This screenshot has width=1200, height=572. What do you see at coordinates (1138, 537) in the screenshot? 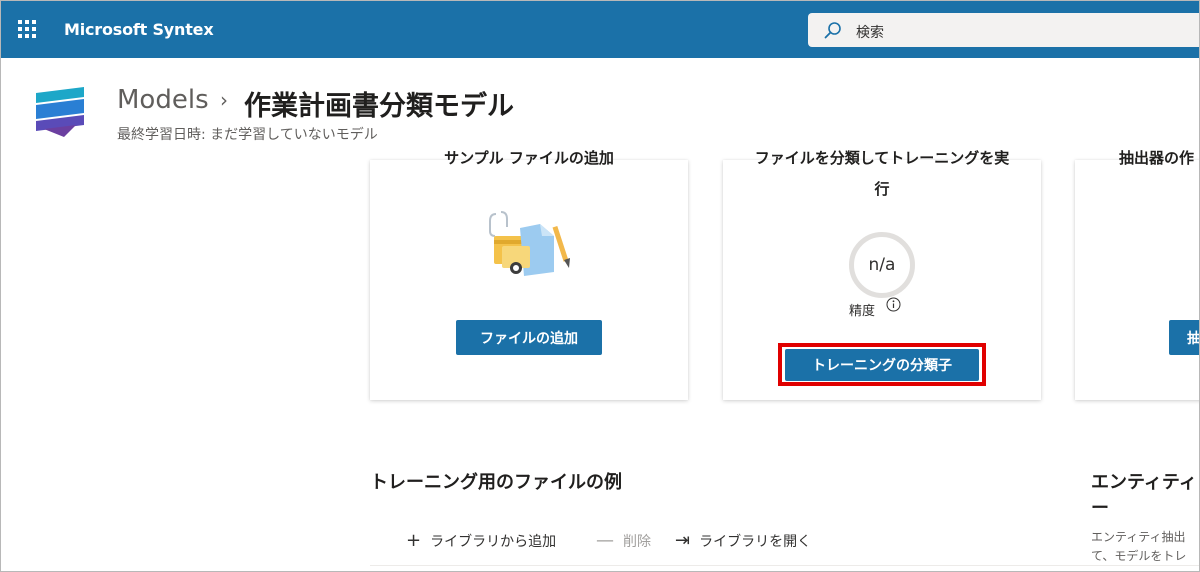
I see `entity-description-line1: エンティティ抽出` at bounding box center [1138, 537].